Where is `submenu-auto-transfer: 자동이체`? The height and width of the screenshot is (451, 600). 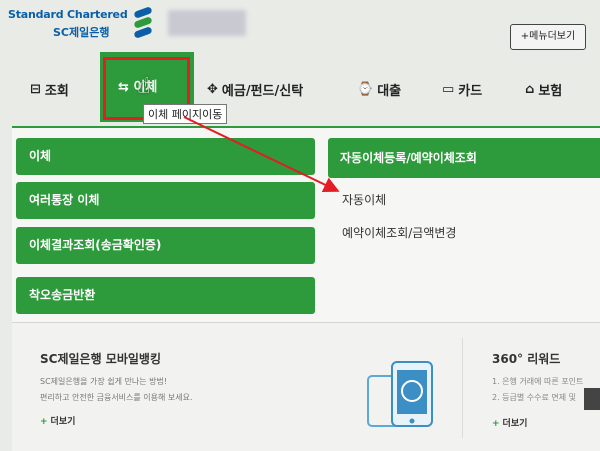
submenu-auto-transfer: 자동이체 is located at coordinates (364, 199).